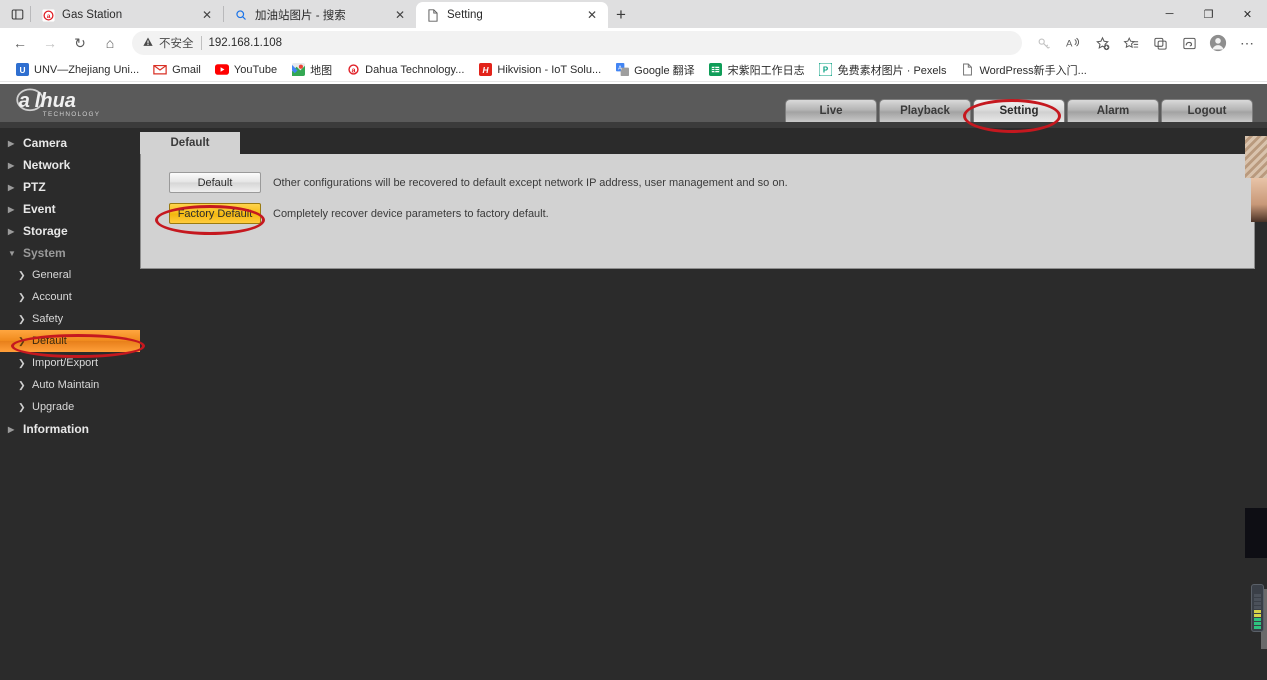  What do you see at coordinates (70, 275) in the screenshot?
I see `sidebar-item-general: ❯ General` at bounding box center [70, 275].